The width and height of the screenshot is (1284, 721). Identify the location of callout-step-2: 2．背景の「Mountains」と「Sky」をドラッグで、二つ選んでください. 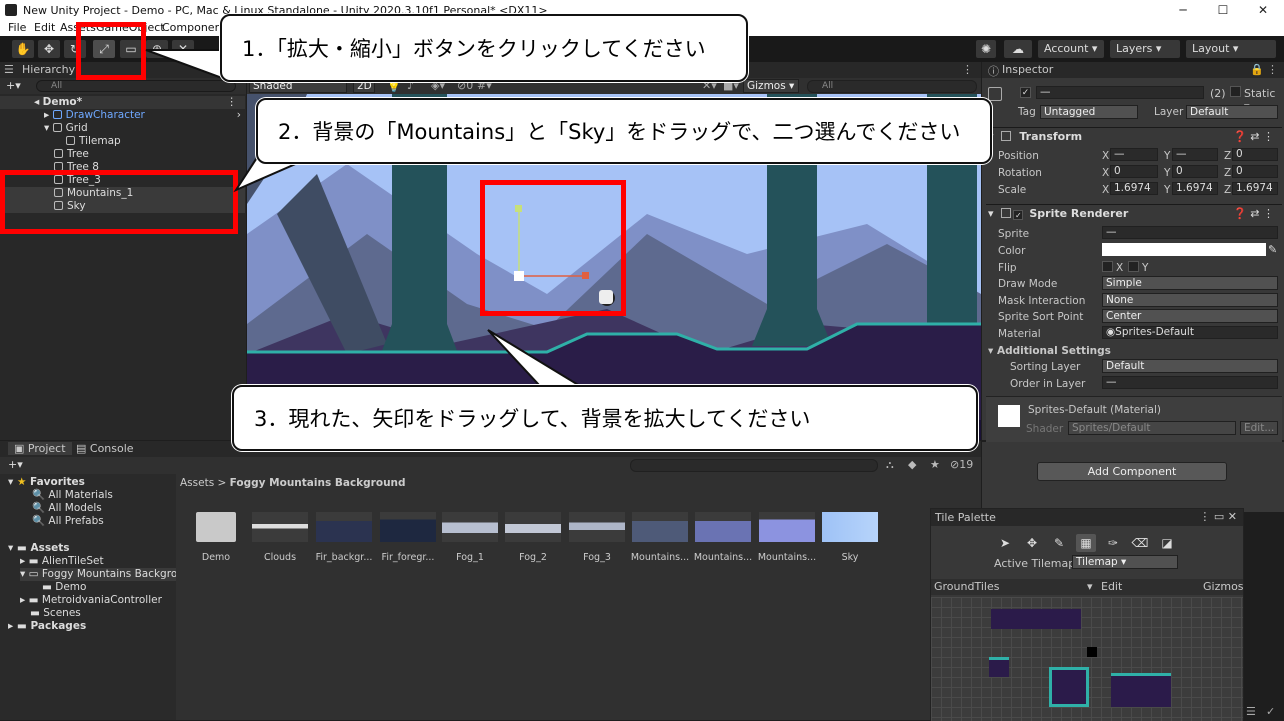
(624, 131).